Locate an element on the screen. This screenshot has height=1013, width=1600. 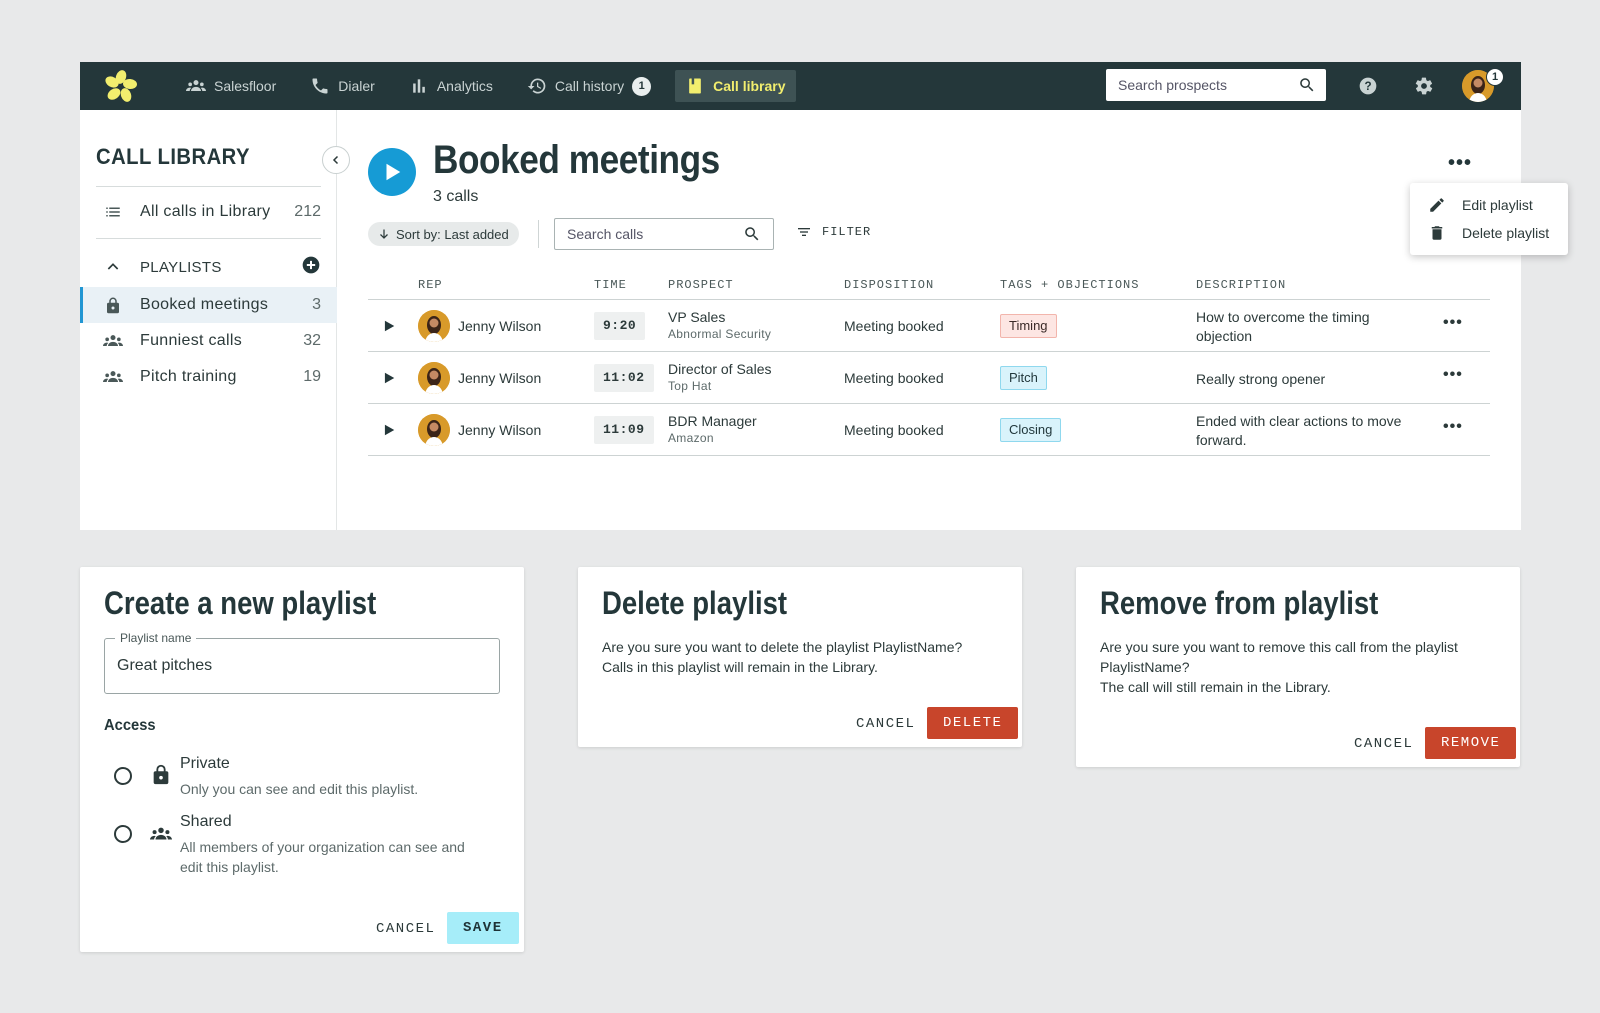
prospect-company: Abnormal Security is located at coordinates (720, 334).